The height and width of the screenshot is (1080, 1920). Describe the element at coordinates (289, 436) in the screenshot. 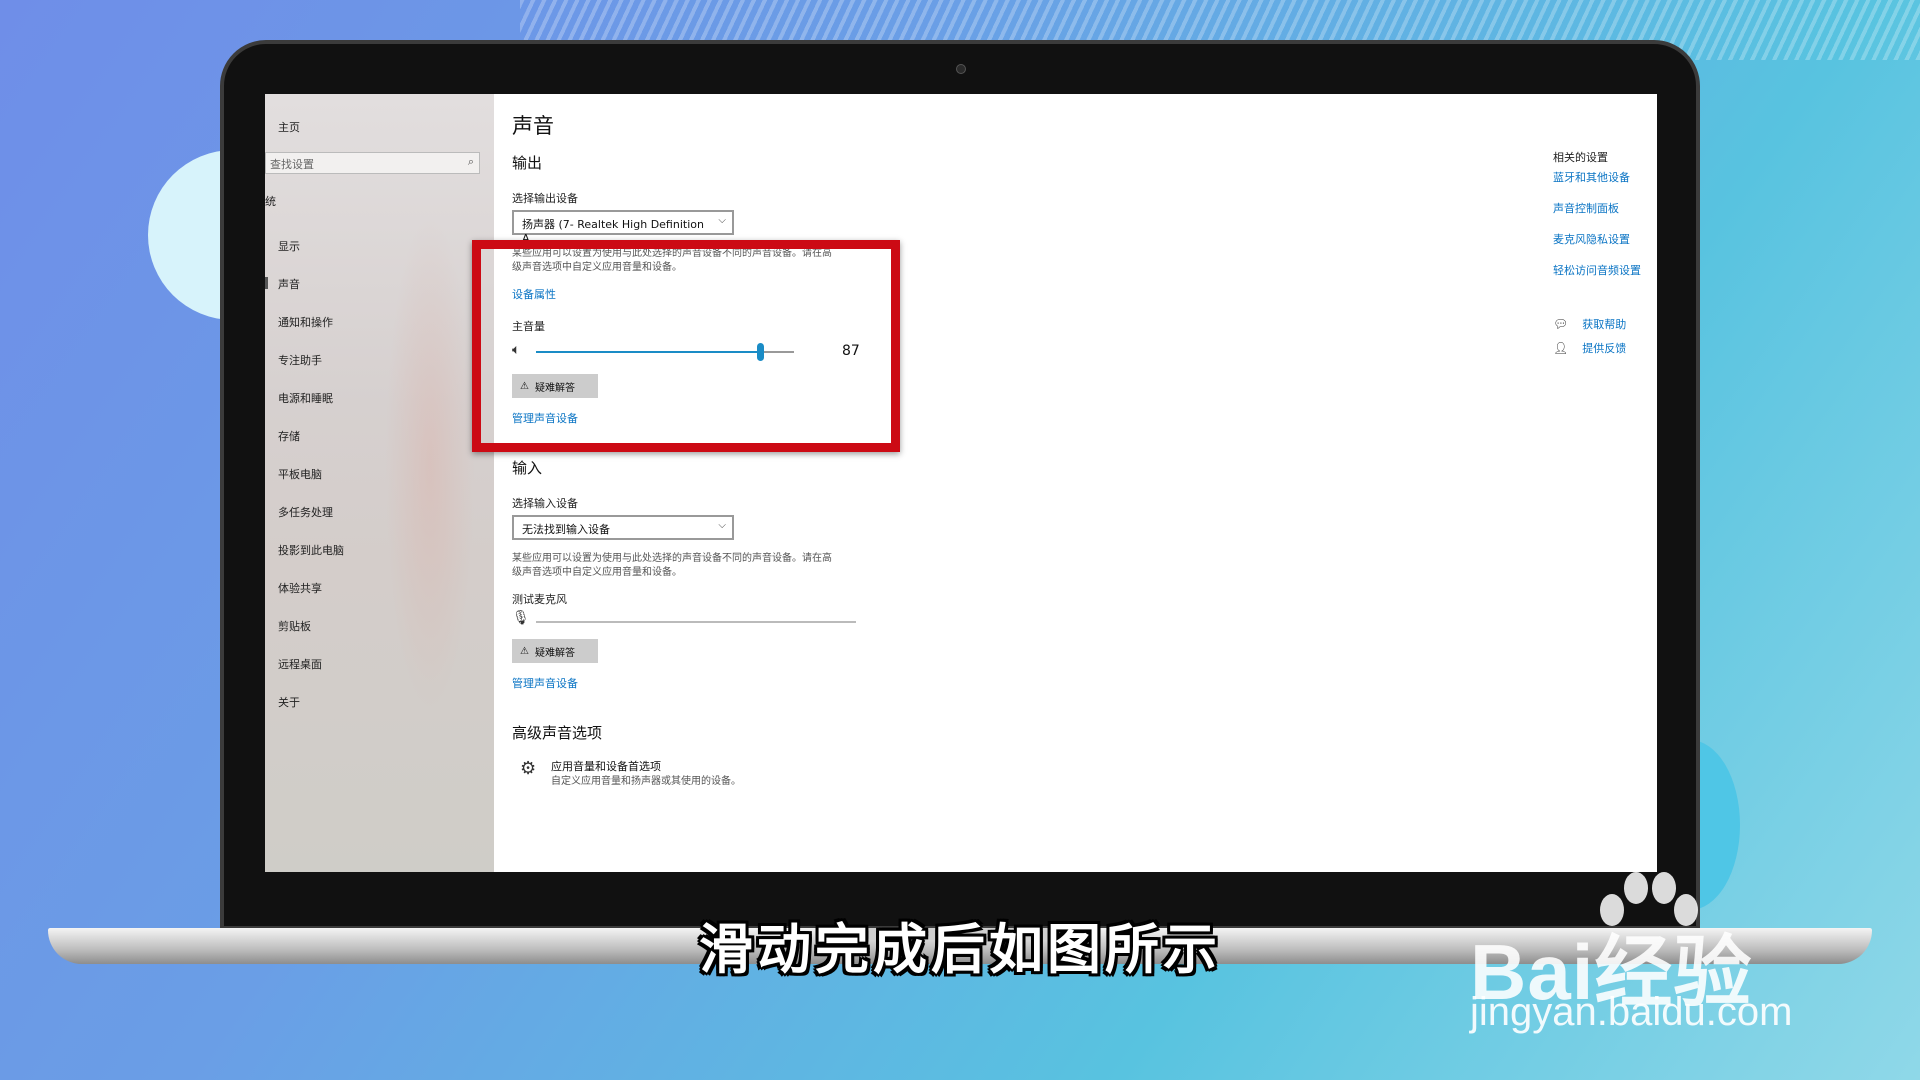

I see `sidebar-item-storage: 存储` at that location.